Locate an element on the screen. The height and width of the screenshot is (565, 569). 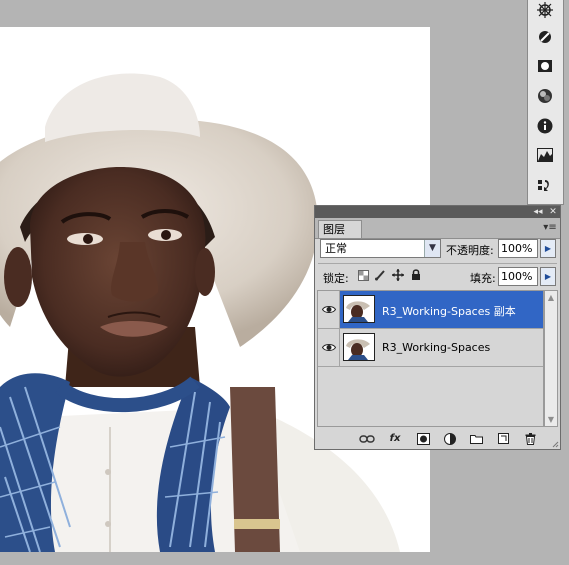
fill-label: 填充: is located at coordinates (483, 278).